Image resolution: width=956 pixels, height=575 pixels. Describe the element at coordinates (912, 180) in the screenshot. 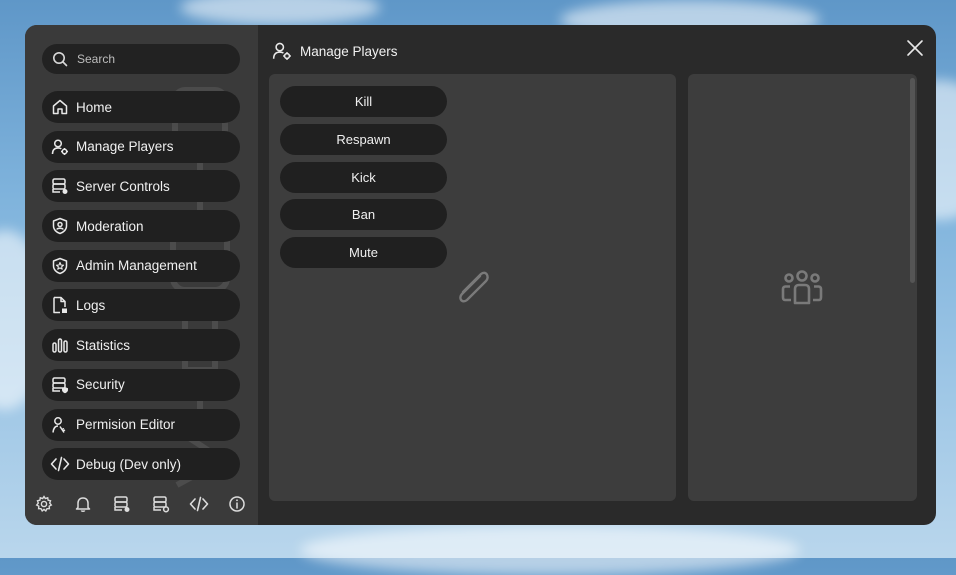

I see `player-list-scrollbar` at that location.